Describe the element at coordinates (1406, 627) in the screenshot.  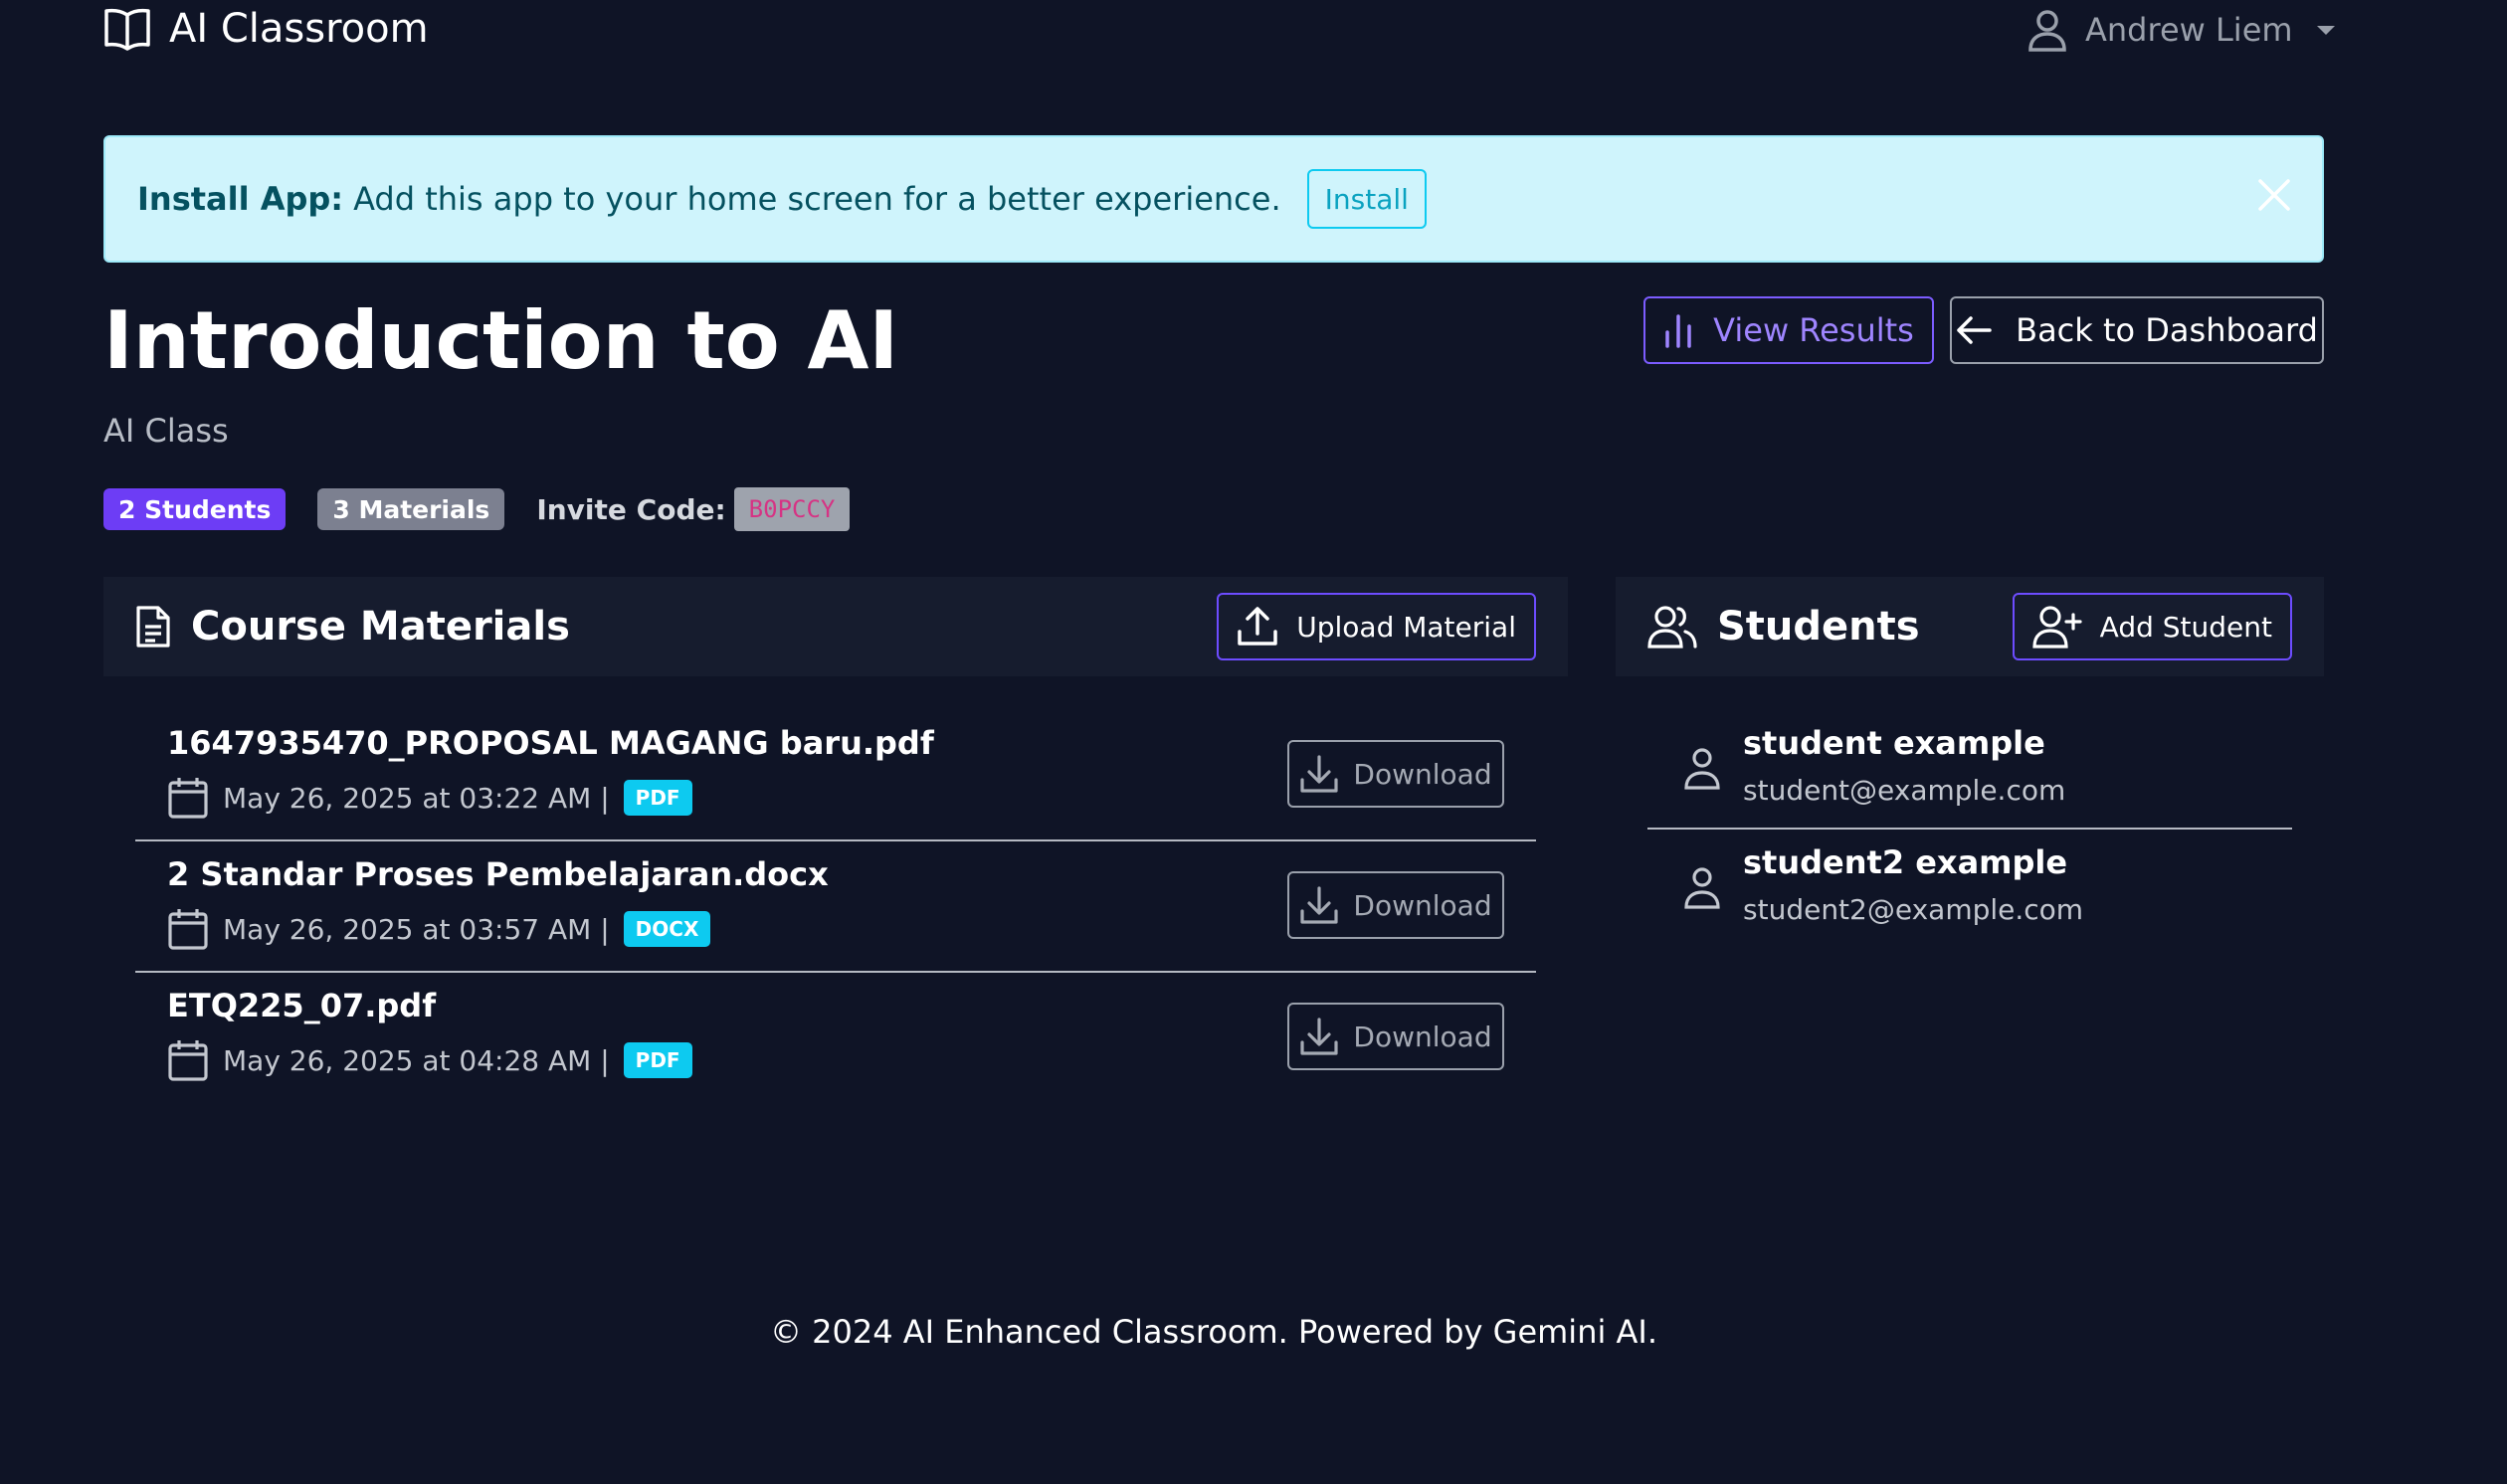
I see `upload-material-label: Upload Material` at that location.